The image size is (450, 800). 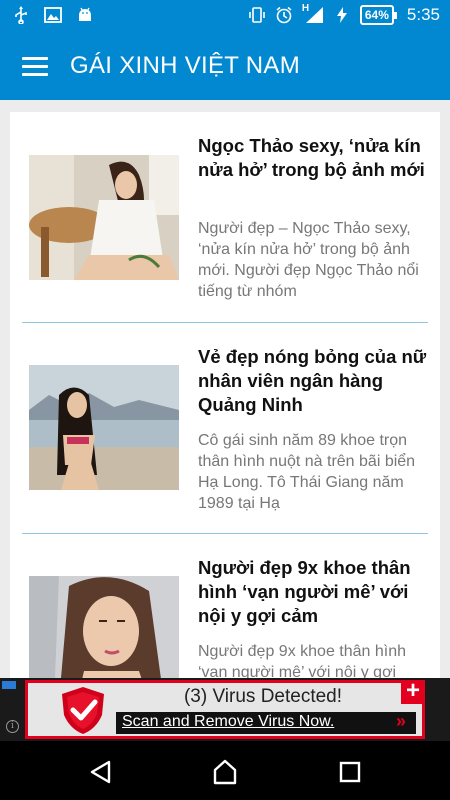 I want to click on status-icons-left, so click(x=53, y=15).